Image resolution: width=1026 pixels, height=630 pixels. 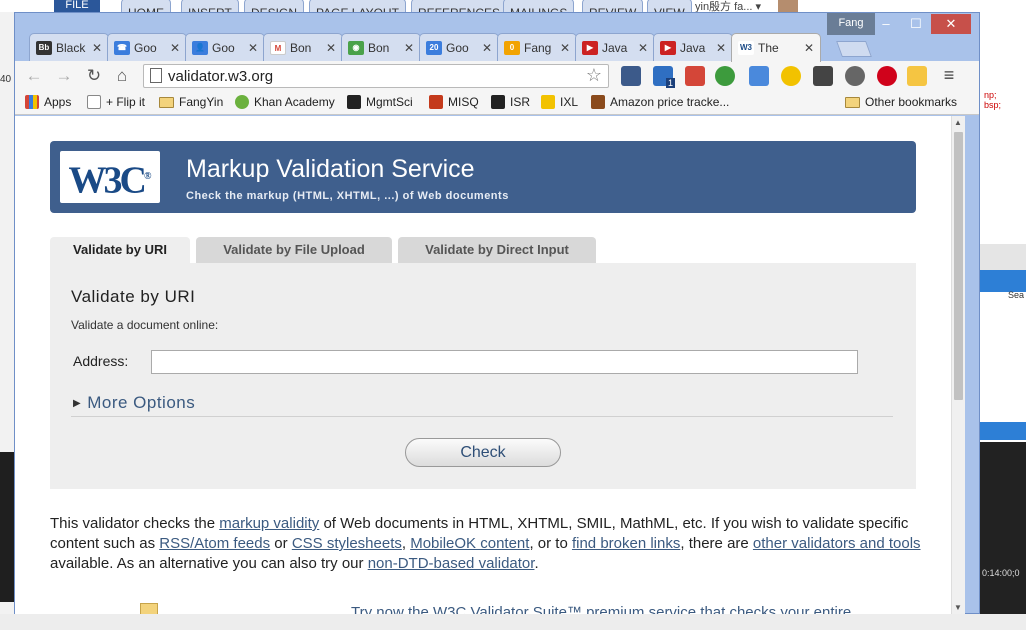 What do you see at coordinates (548, 102) in the screenshot?
I see `ixl-icon` at bounding box center [548, 102].